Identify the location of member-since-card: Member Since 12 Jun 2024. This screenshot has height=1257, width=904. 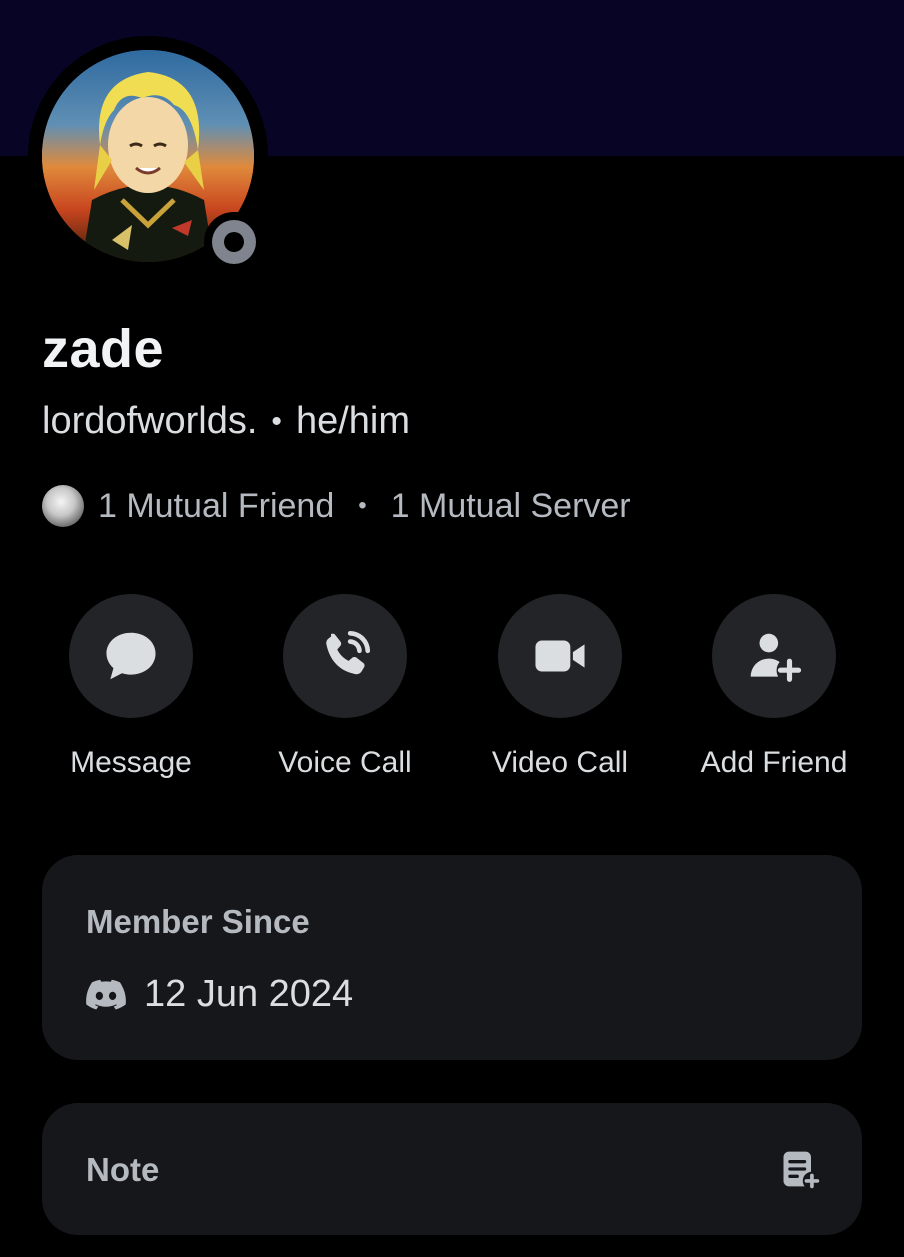
(452, 957).